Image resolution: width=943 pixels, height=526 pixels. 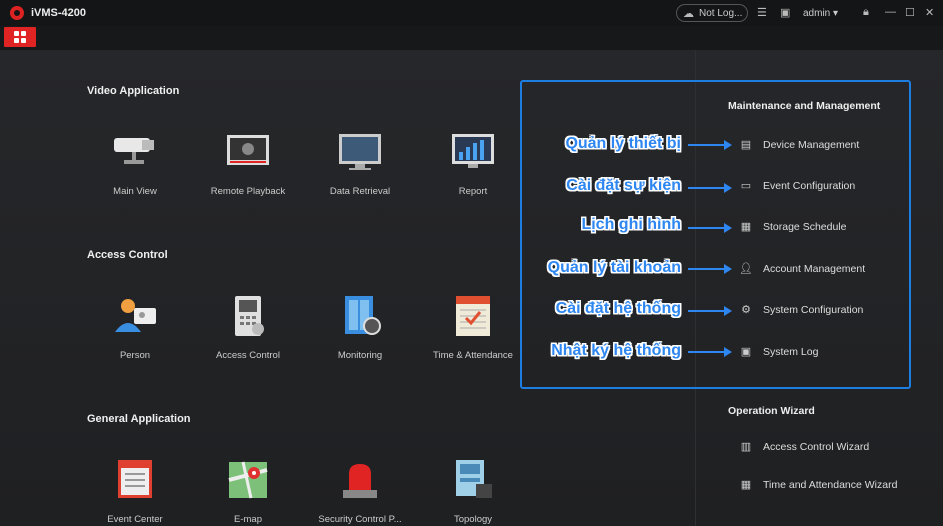 I want to click on tile-label: Remote Playback, so click(x=248, y=191).